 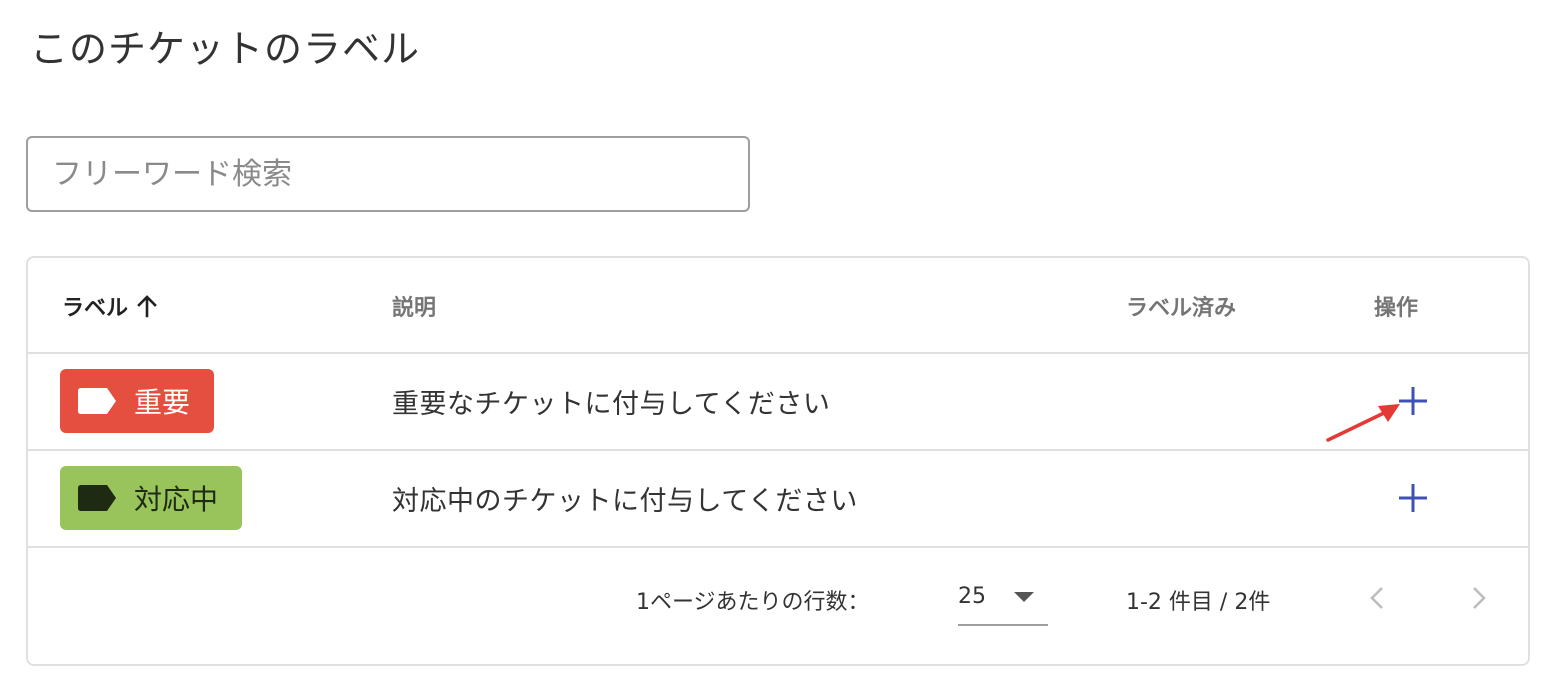 I want to click on chevron-left-icon, so click(x=1376, y=598).